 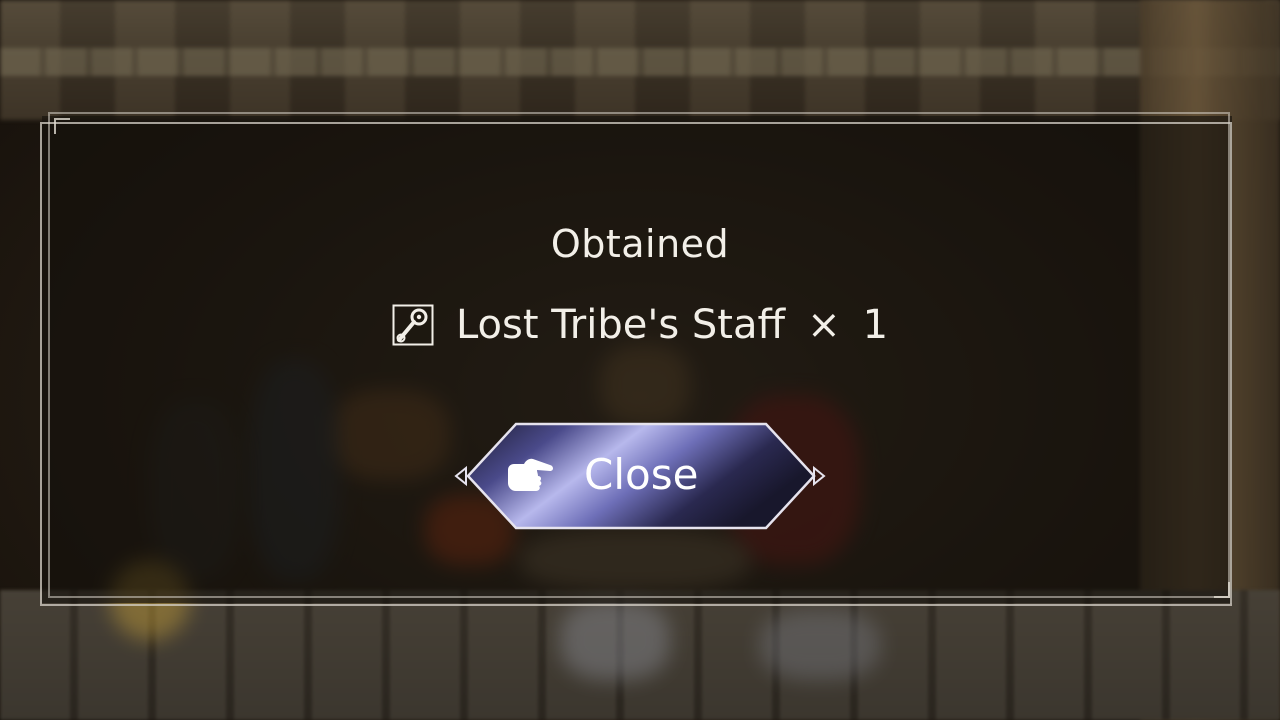 I want to click on dialog-title: Obtained, so click(x=640, y=244).